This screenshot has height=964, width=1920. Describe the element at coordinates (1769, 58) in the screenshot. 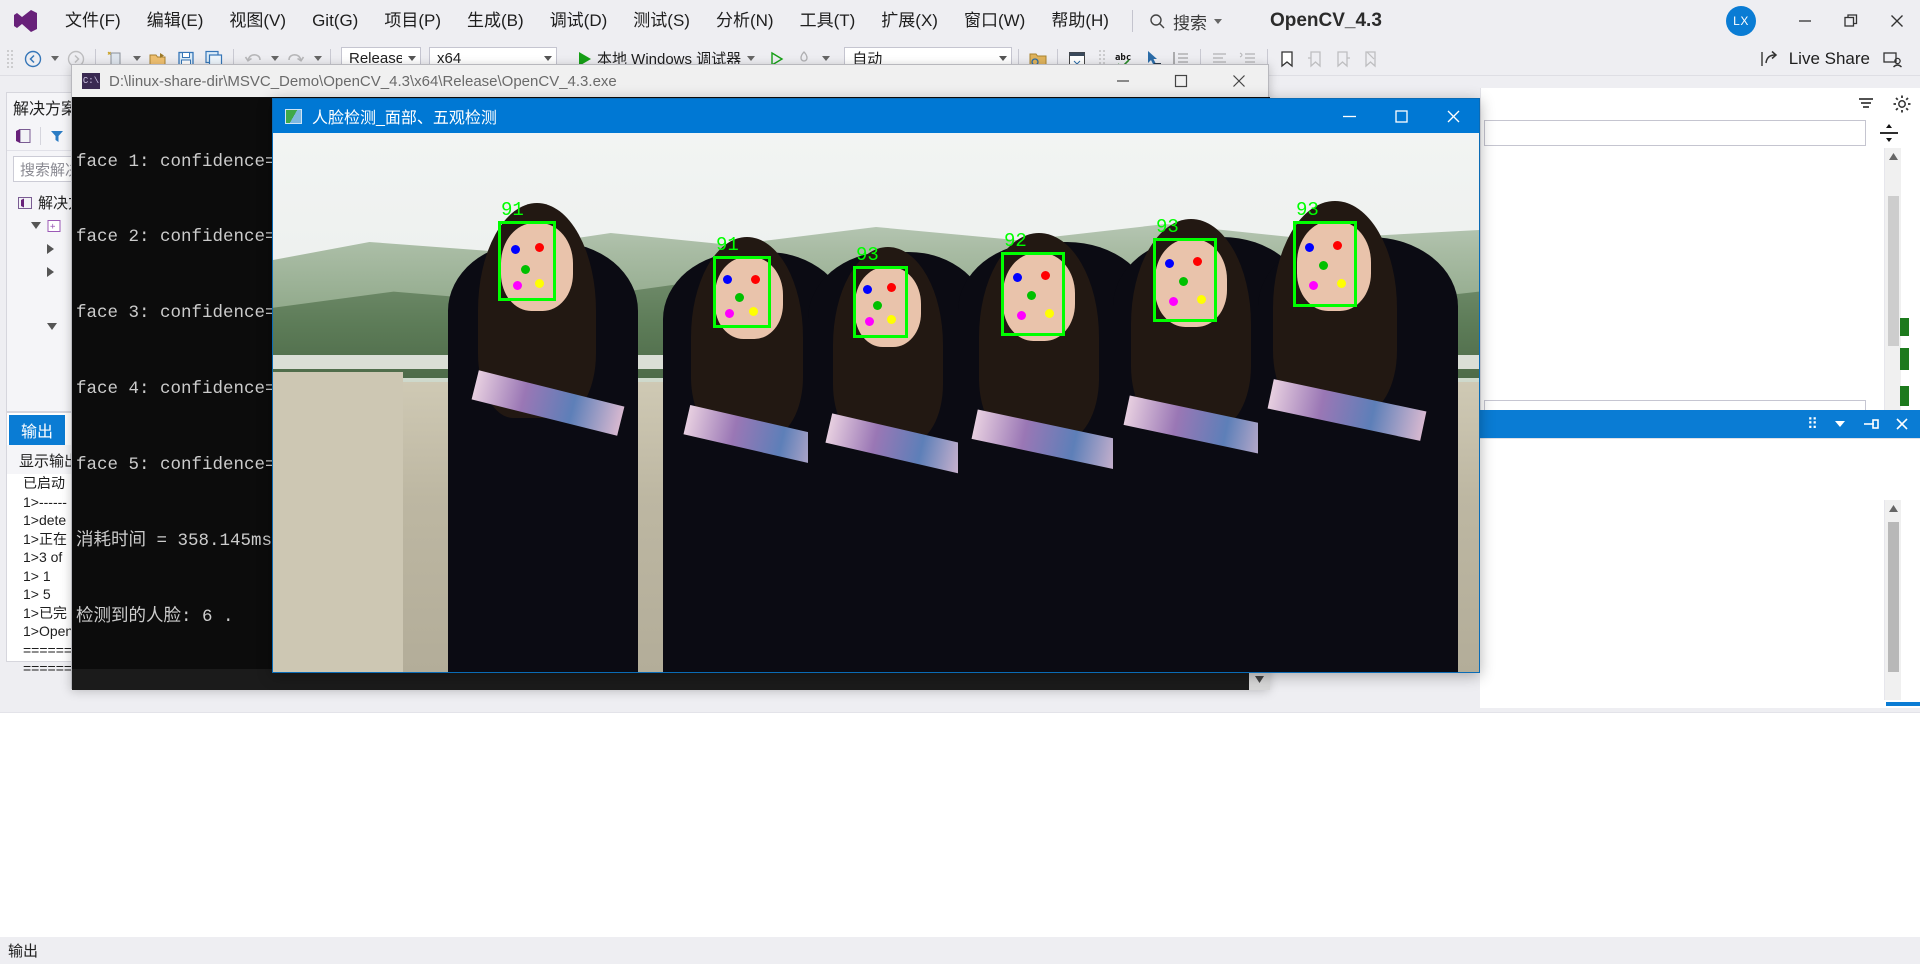

I see `live-share-icon` at that location.